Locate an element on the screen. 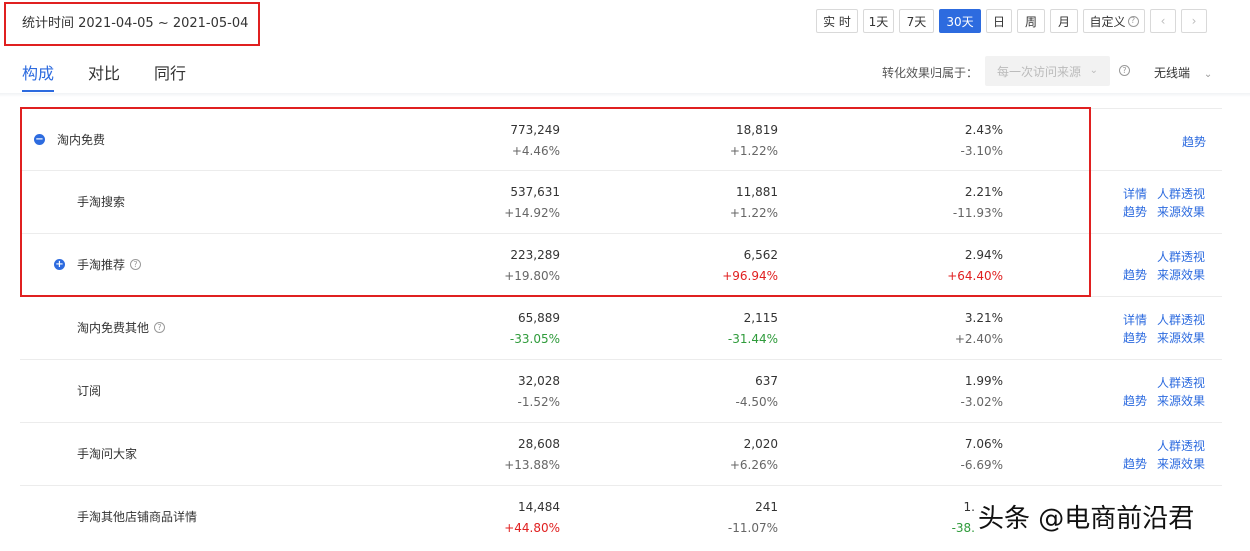 Image resolution: width=1250 pixels, height=551 pixels. period-custom-button: 自定义 ? is located at coordinates (1114, 21).